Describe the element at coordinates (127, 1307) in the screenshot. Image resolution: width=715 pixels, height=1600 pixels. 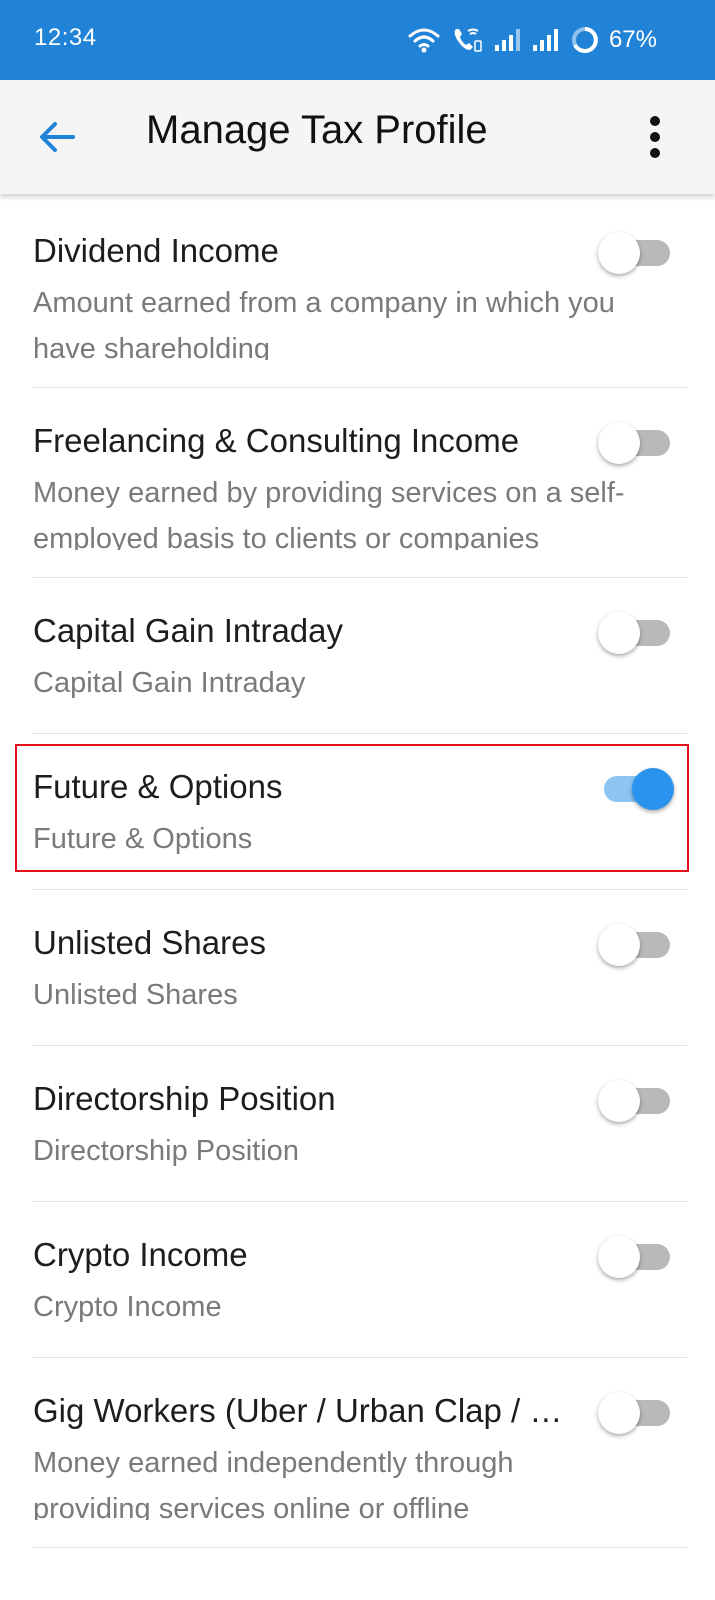
I see `item-description: Crypto Income` at that location.